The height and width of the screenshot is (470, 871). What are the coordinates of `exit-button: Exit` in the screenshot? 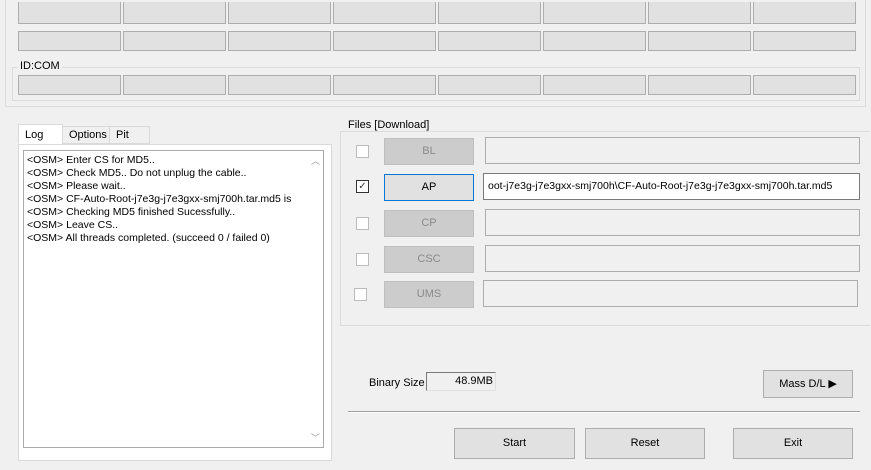 It's located at (793, 443).